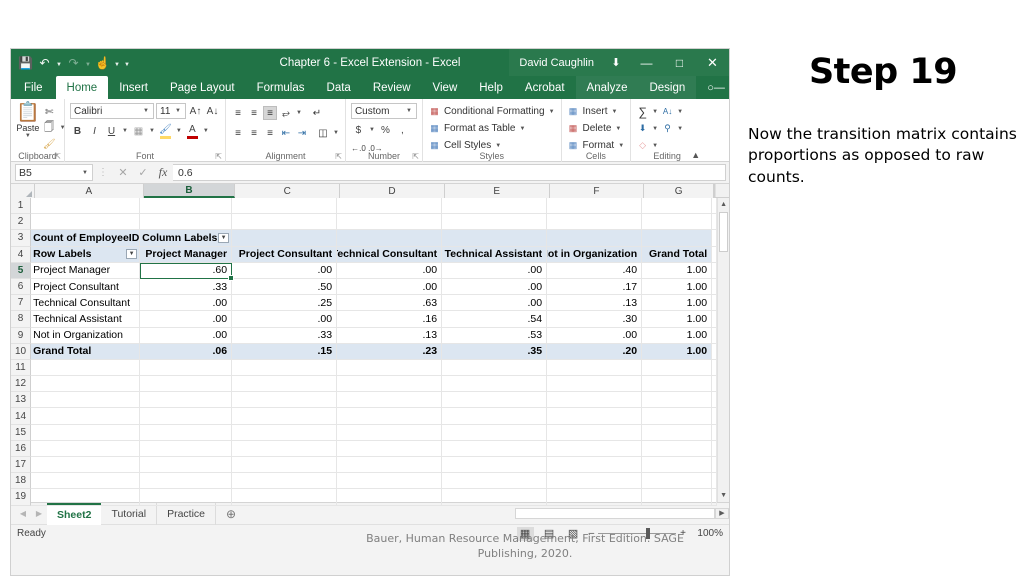 This screenshot has height=576, width=1024. What do you see at coordinates (390, 254) in the screenshot?
I see `cell-d4-header: Technical Consultant` at bounding box center [390, 254].